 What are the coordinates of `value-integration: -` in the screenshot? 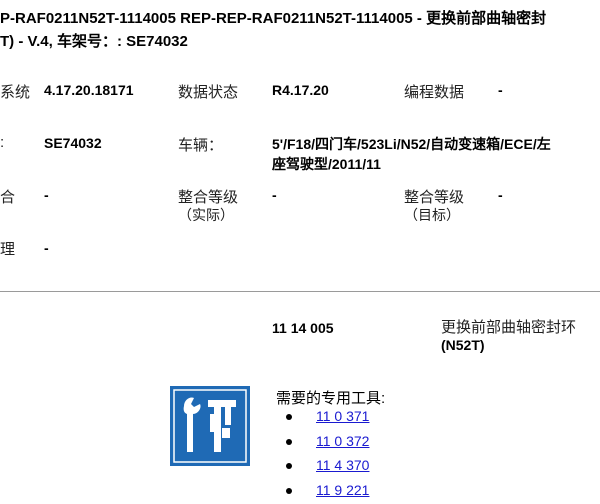 It's located at (46, 195).